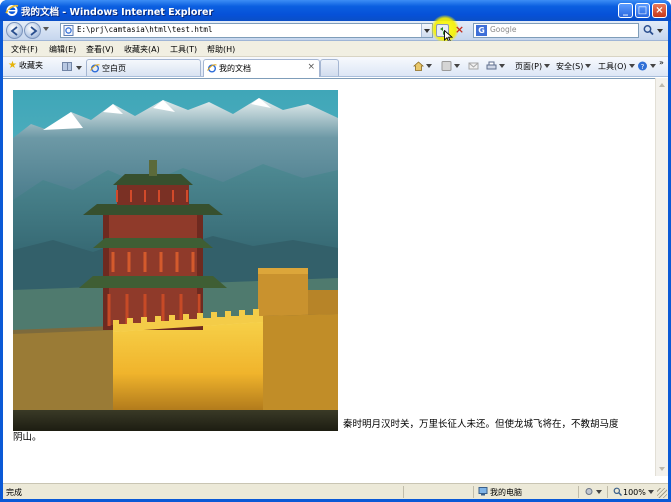 The image size is (671, 502). Describe the element at coordinates (14, 492) in the screenshot. I see `status-text: 完成` at that location.